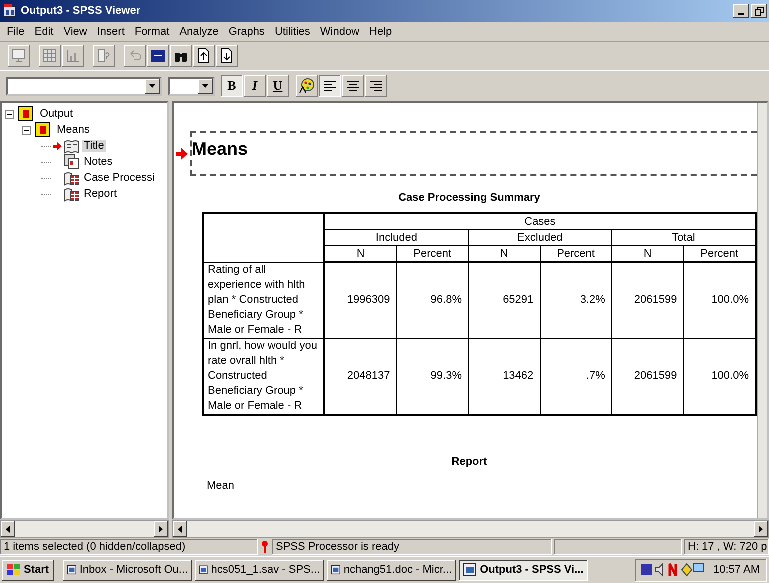  Describe the element at coordinates (16, 32) in the screenshot. I see `menu-item: File` at that location.